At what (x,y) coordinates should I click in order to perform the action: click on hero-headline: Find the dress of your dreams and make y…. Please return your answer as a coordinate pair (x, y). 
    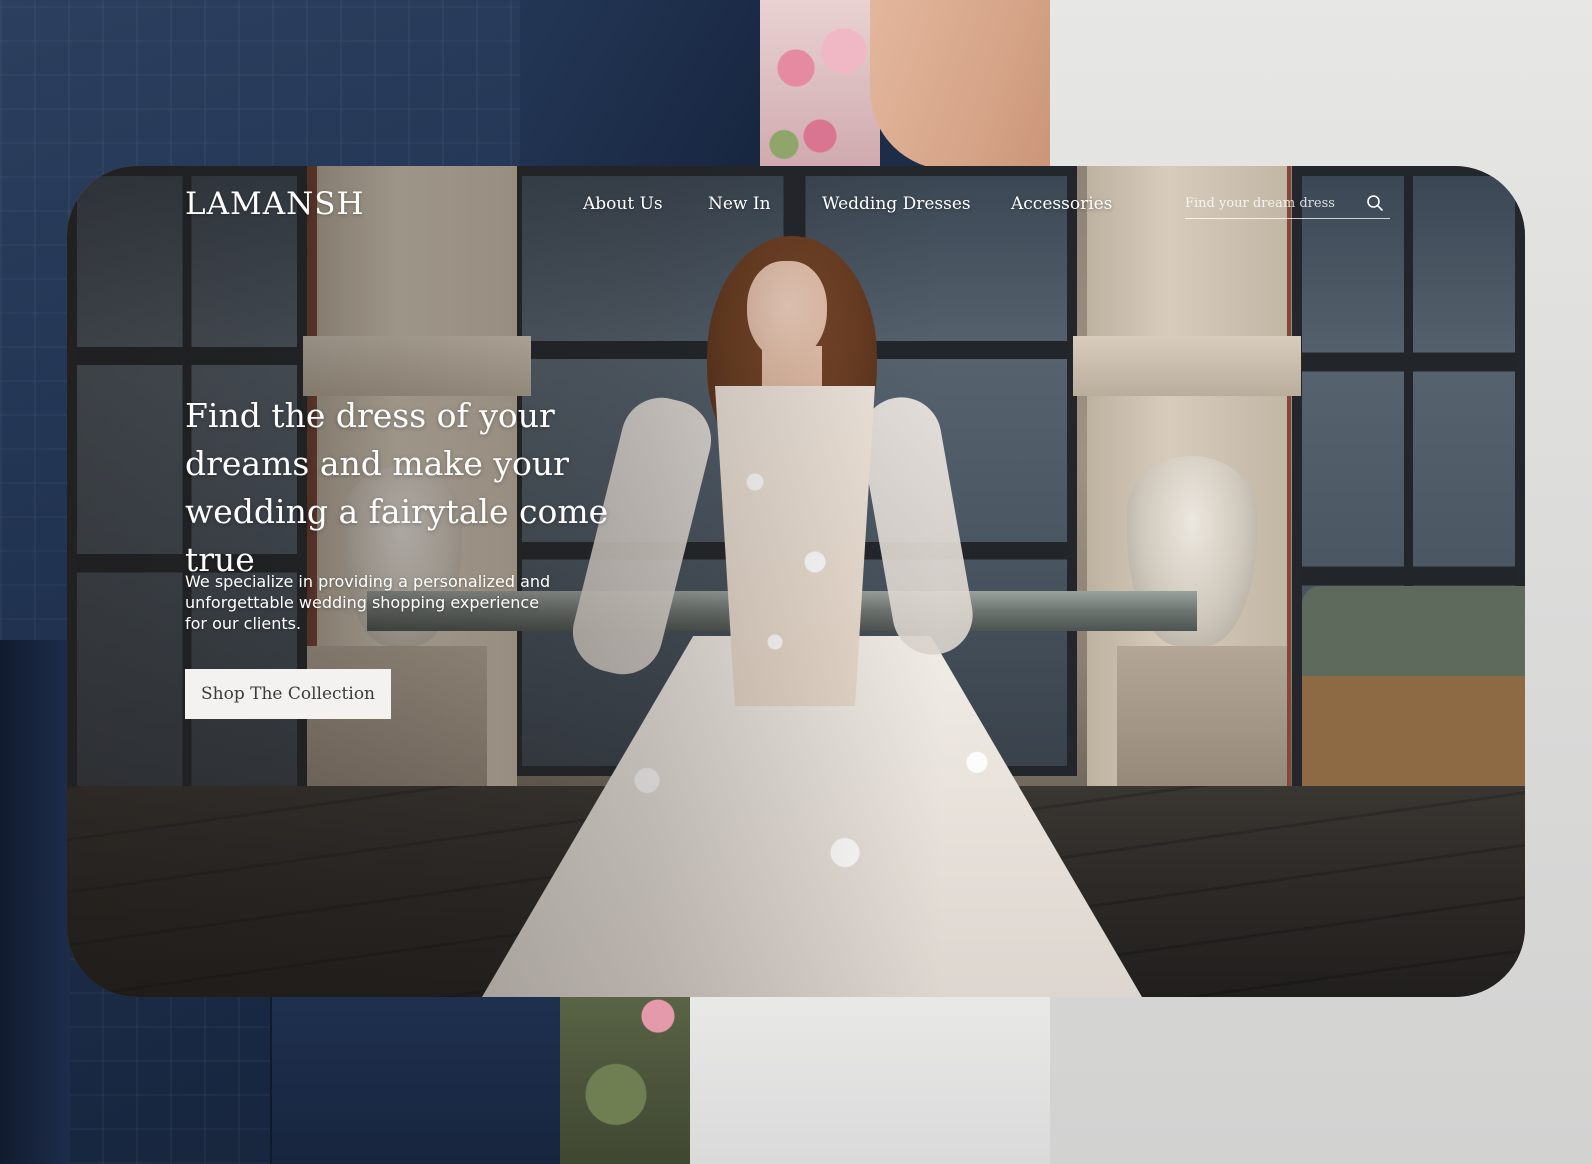
    Looking at the image, I should click on (397, 487).